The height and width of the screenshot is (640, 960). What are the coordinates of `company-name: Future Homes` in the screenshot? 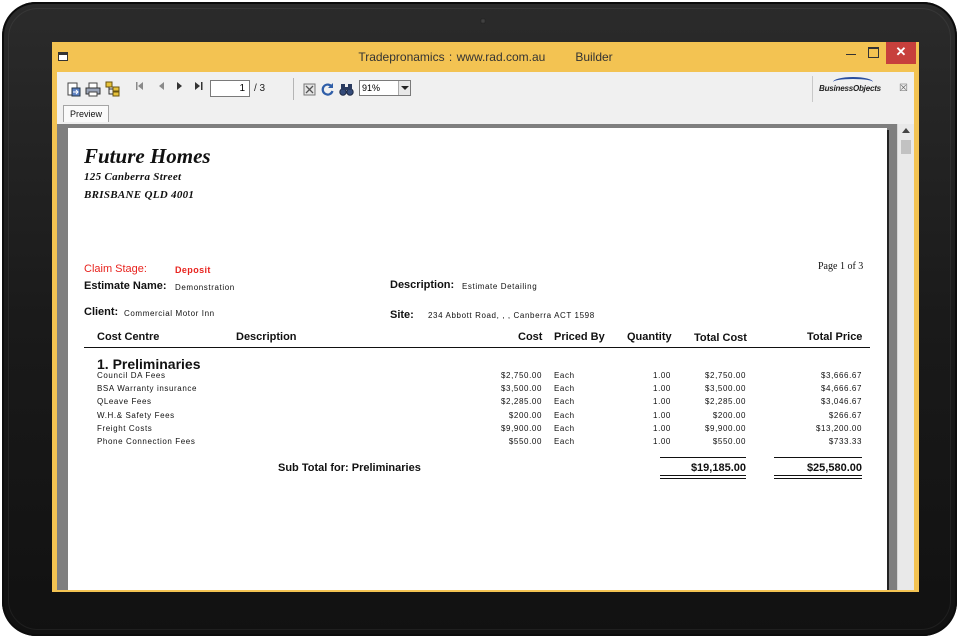 It's located at (147, 156).